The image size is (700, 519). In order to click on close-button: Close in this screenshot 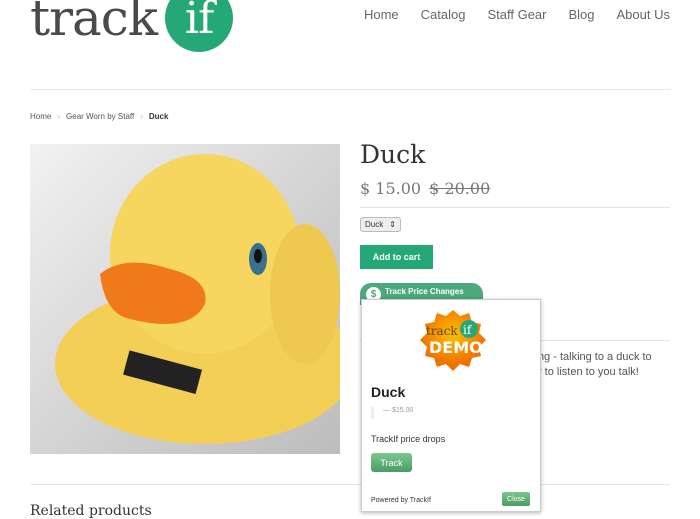, I will do `click(516, 499)`.